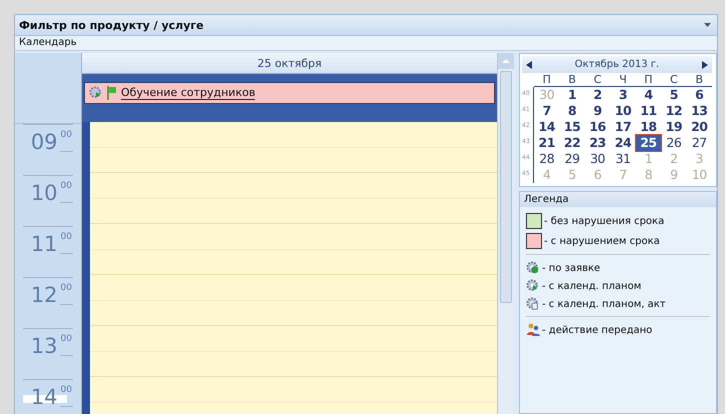 This screenshot has height=414, width=725. What do you see at coordinates (597, 330) in the screenshot?
I see `legend-label: - действие передано` at bounding box center [597, 330].